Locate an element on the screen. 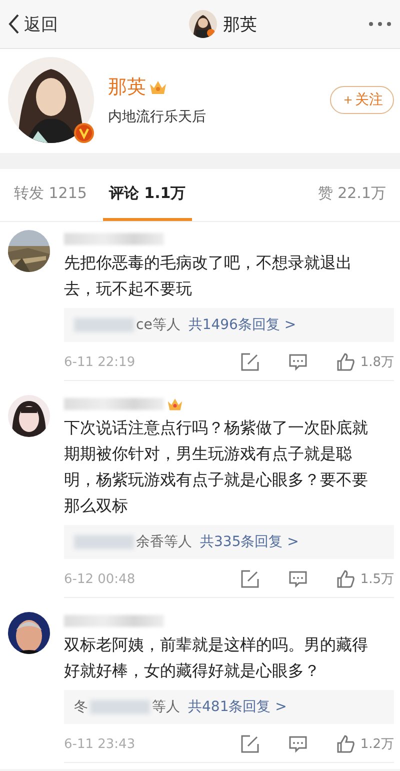 The image size is (400, 771). more-icon is located at coordinates (380, 24).